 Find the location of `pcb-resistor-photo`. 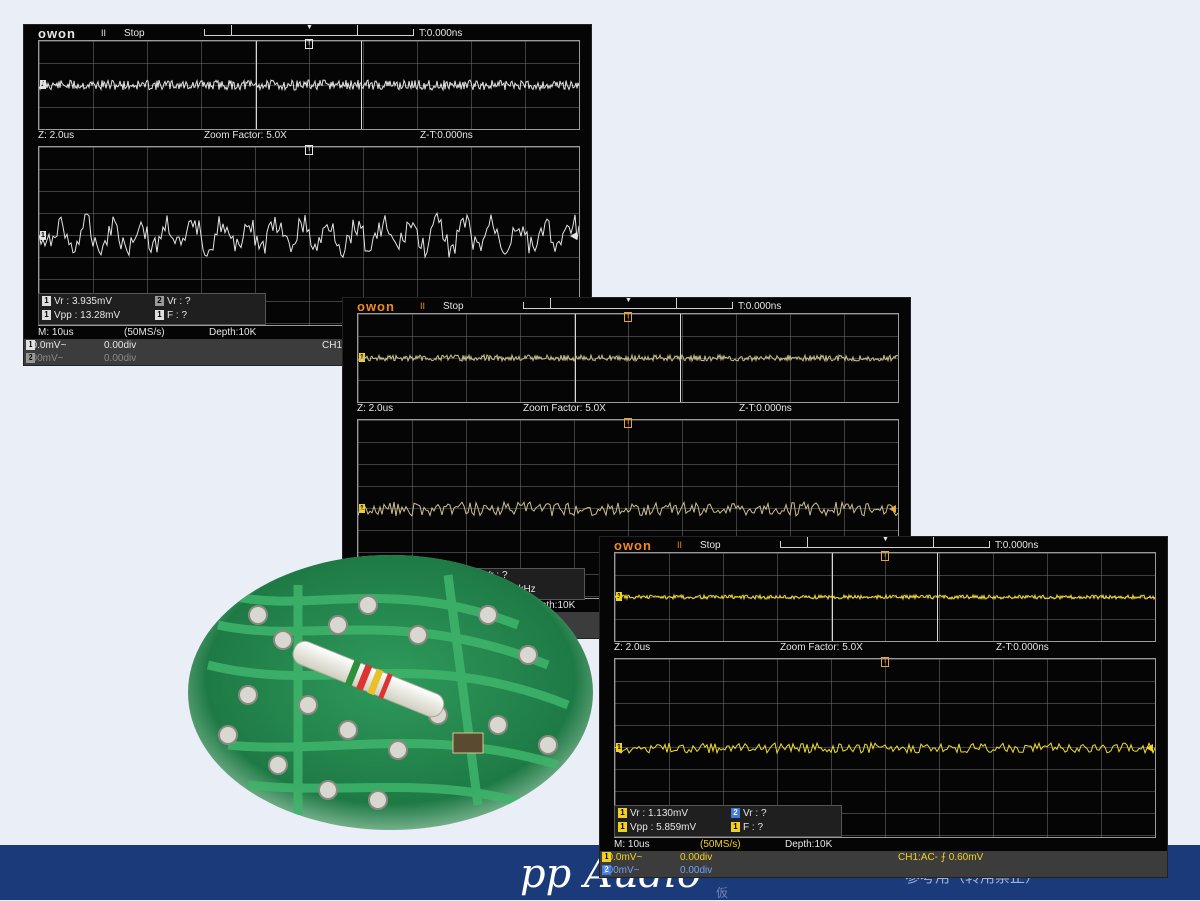

pcb-resistor-photo is located at coordinates (390, 692).